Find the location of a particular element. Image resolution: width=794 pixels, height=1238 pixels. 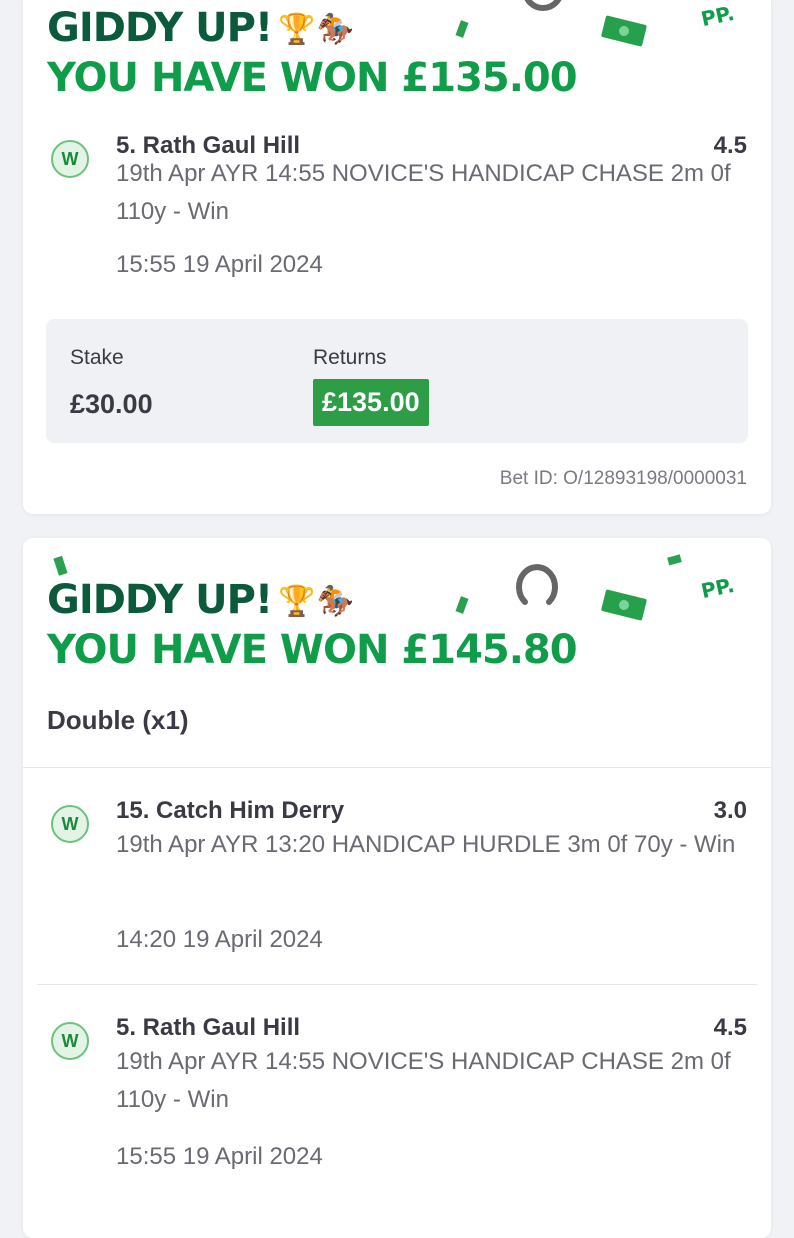

returns-value: £135.00 is located at coordinates (371, 402).